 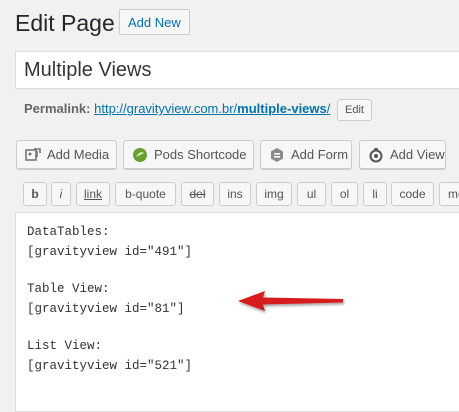 I want to click on edit-slug-button: Edit, so click(x=354, y=109).